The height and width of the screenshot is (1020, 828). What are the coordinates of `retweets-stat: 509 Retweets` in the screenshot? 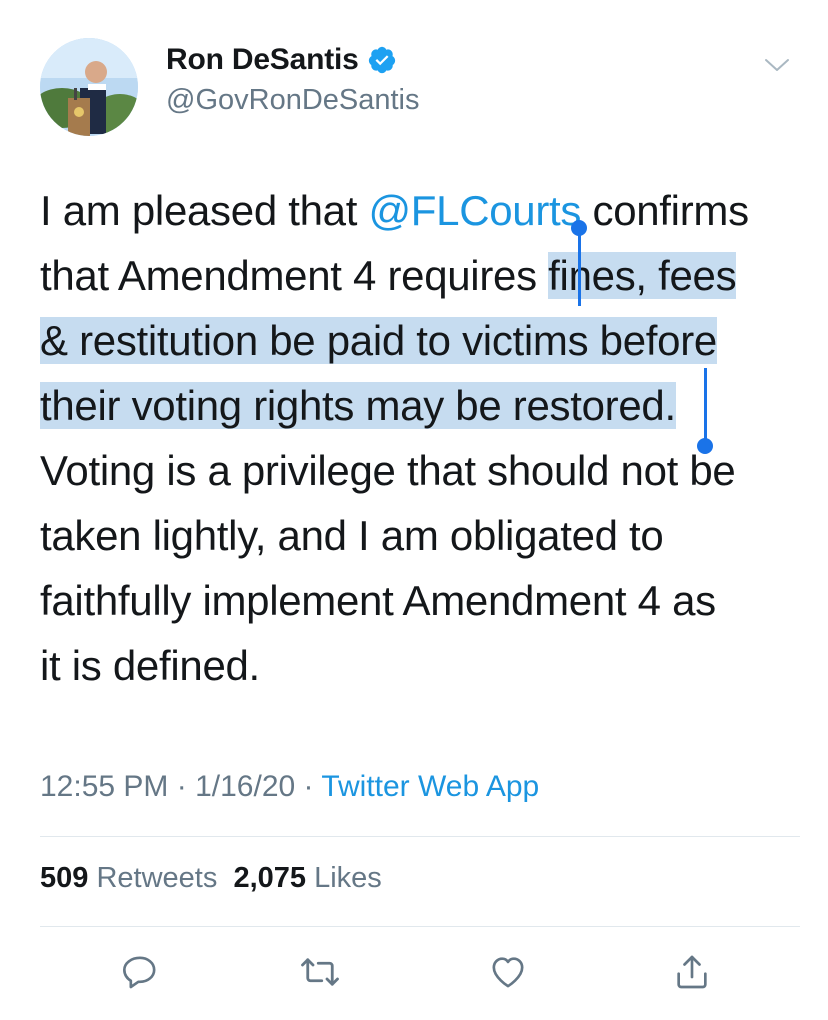 It's located at (128, 878).